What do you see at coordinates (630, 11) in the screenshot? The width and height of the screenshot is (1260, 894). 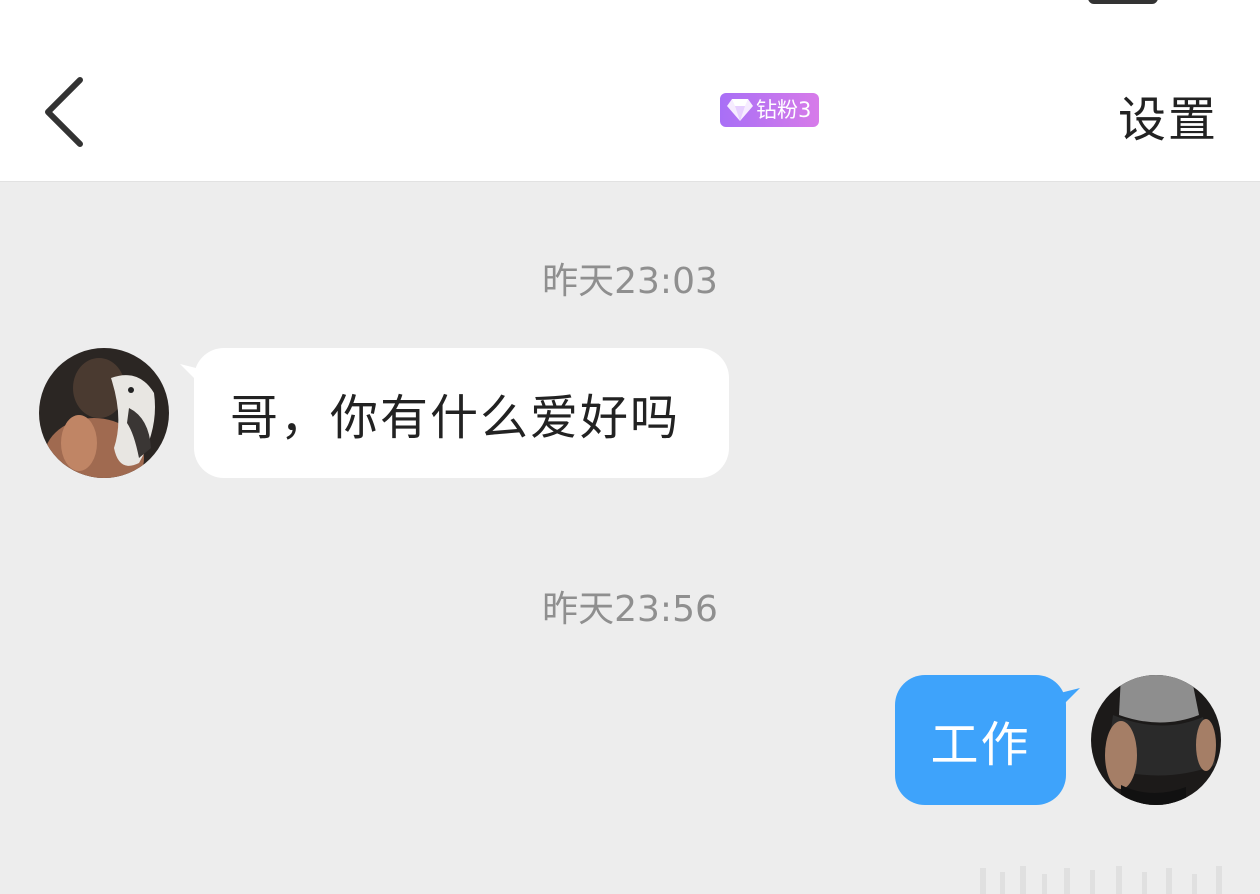 I see `status-bar: ▀▀ ▀▀ ▀▀ ▀ ▀ ▀▀▀▀▀ ▀` at bounding box center [630, 11].